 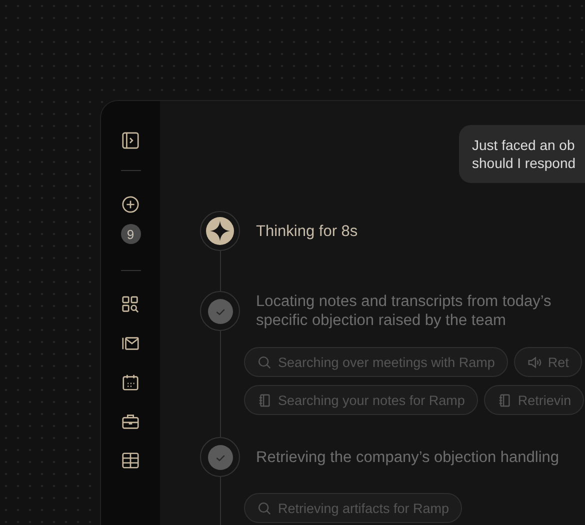 What do you see at coordinates (130, 234) in the screenshot?
I see `count-badge: 9` at bounding box center [130, 234].